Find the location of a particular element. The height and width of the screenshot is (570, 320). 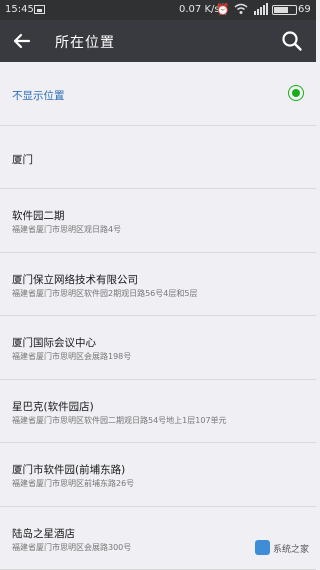

location-name: 陆岛之星酒店 is located at coordinates (43, 533).